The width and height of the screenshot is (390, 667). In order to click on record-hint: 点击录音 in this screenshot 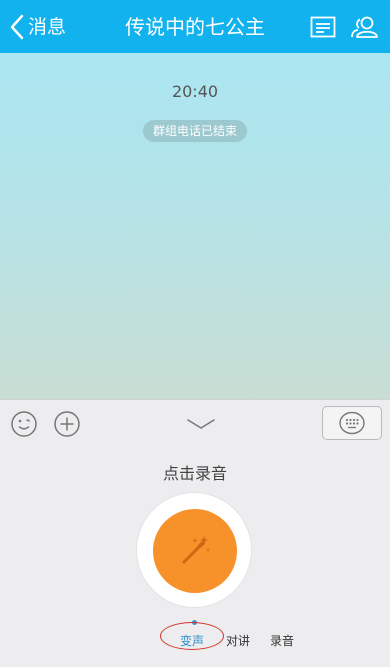, I will do `click(194, 473)`.